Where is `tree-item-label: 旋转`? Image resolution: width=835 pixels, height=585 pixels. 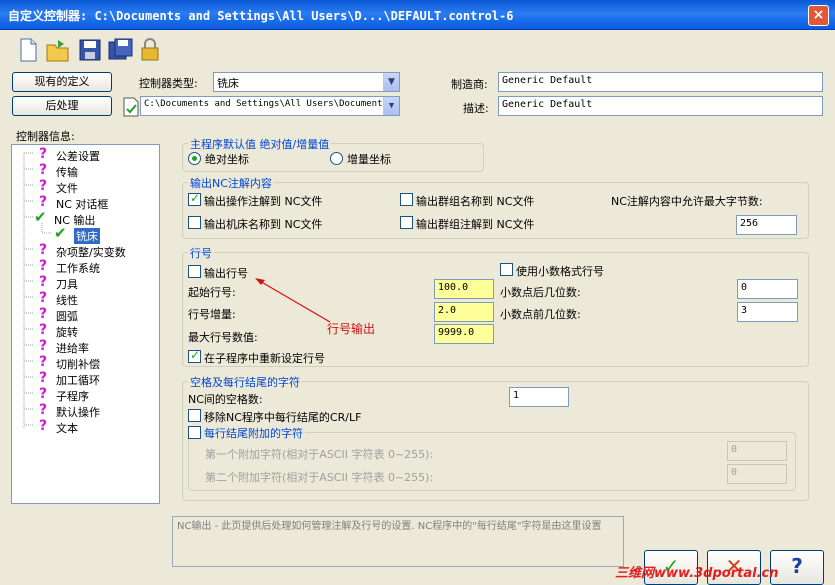 tree-item-label: 旋转 is located at coordinates (67, 332).